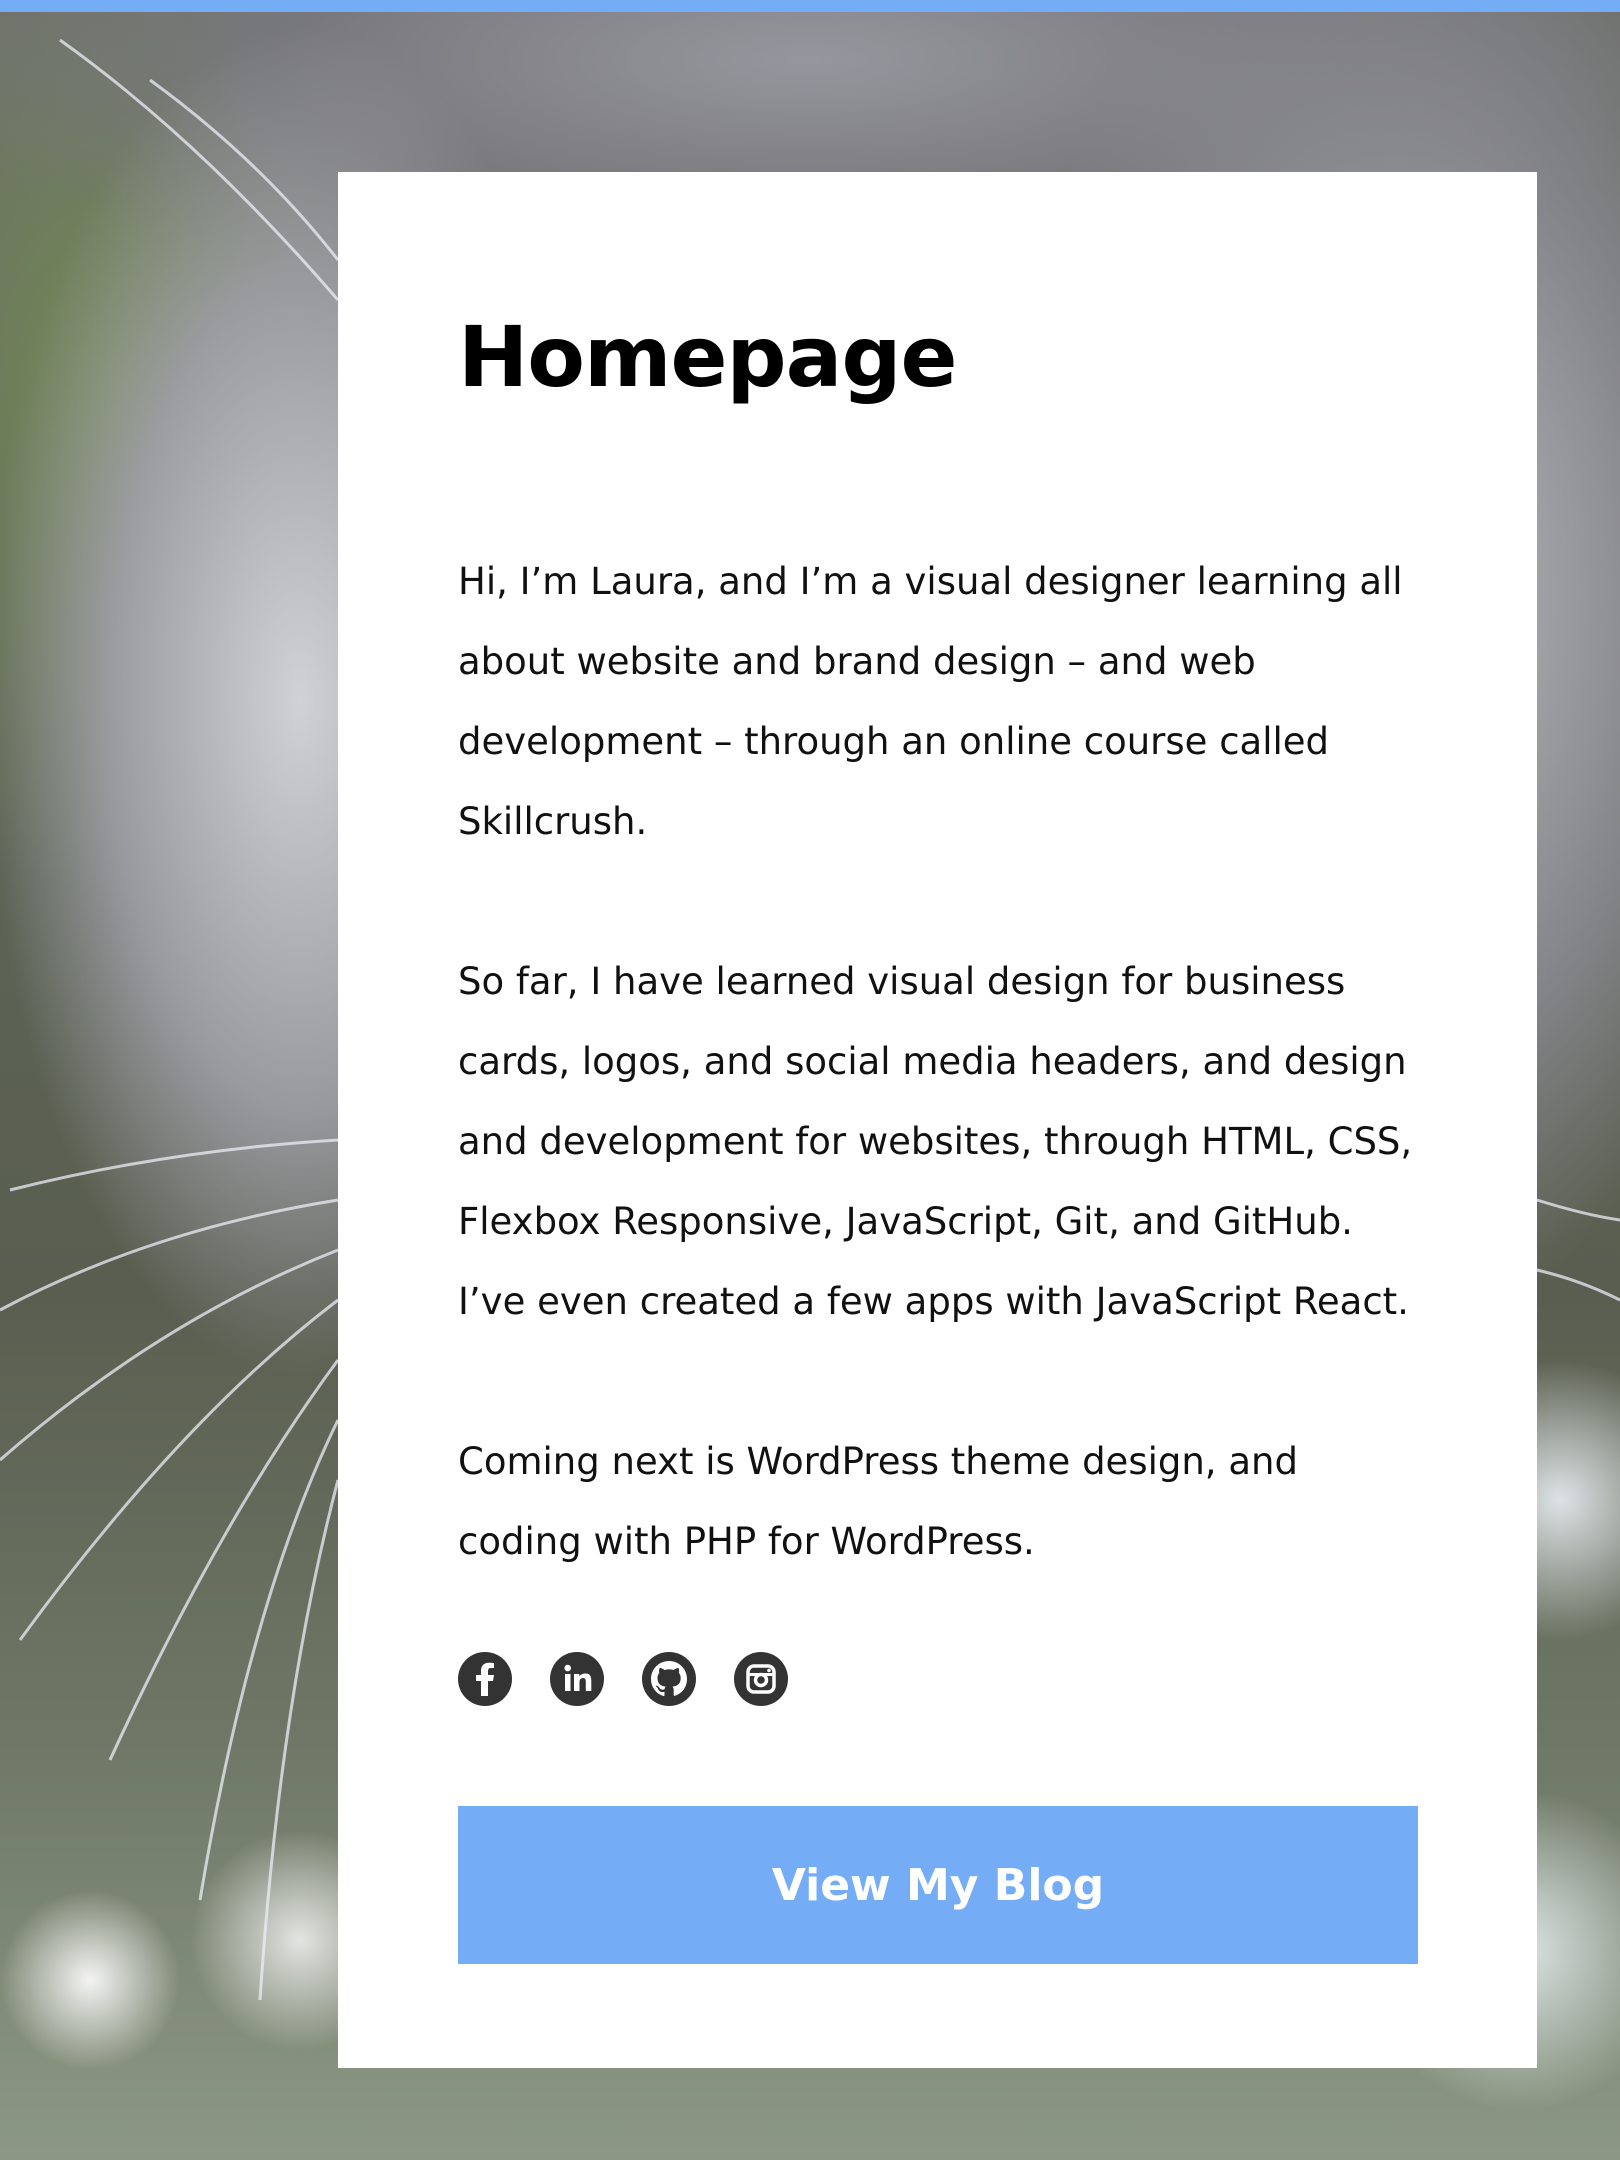 The image size is (1620, 2160). I want to click on instagram-icon, so click(761, 1679).